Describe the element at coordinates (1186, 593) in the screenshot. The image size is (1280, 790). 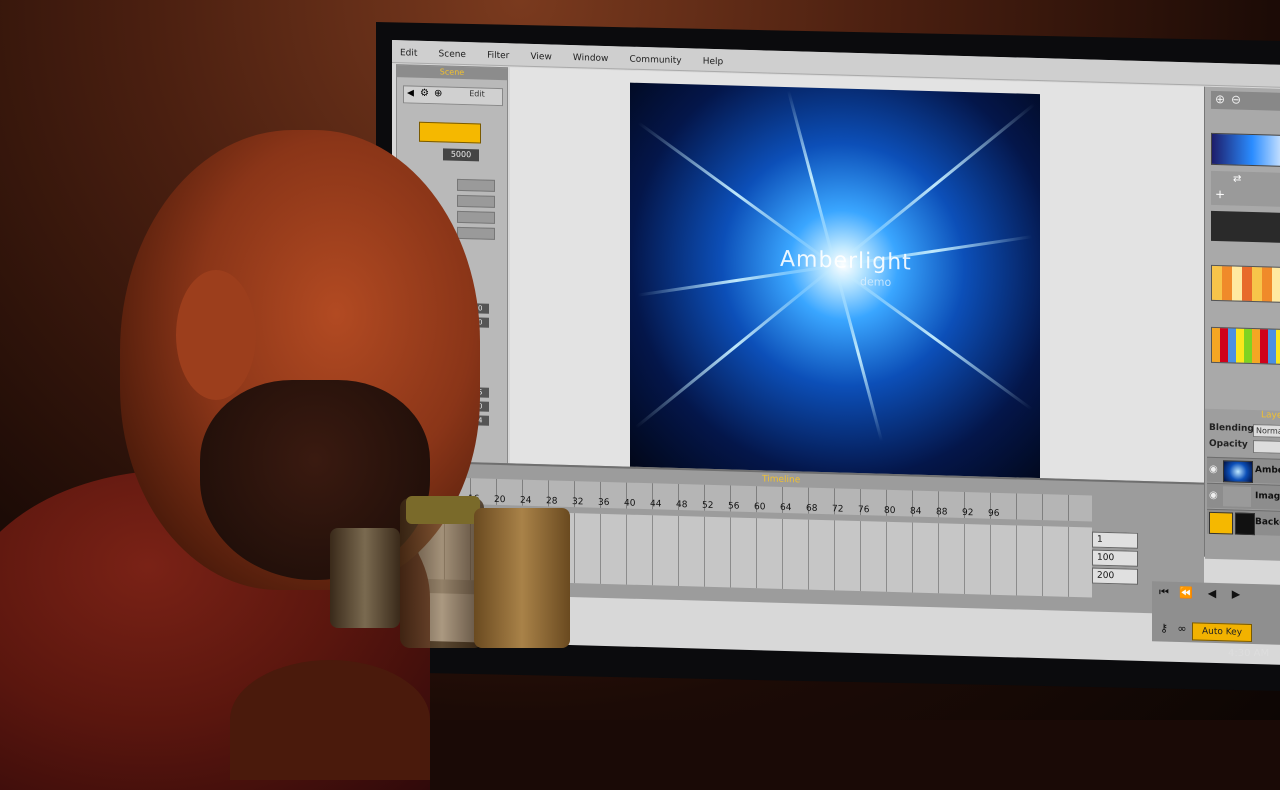
I see `prev-frame-icon: ⏪` at that location.